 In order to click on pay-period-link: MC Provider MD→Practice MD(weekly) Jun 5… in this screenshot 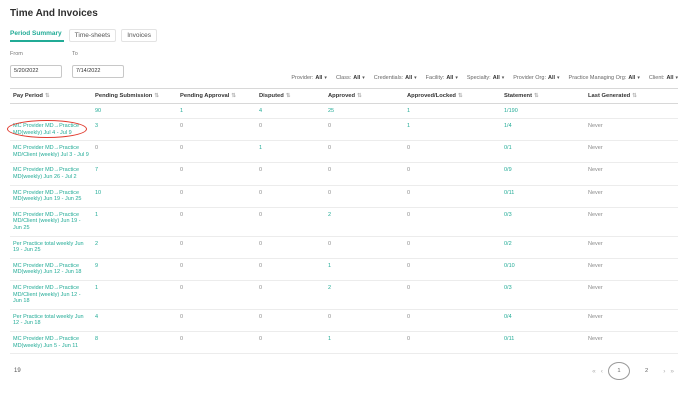, I will do `click(46, 342)`.